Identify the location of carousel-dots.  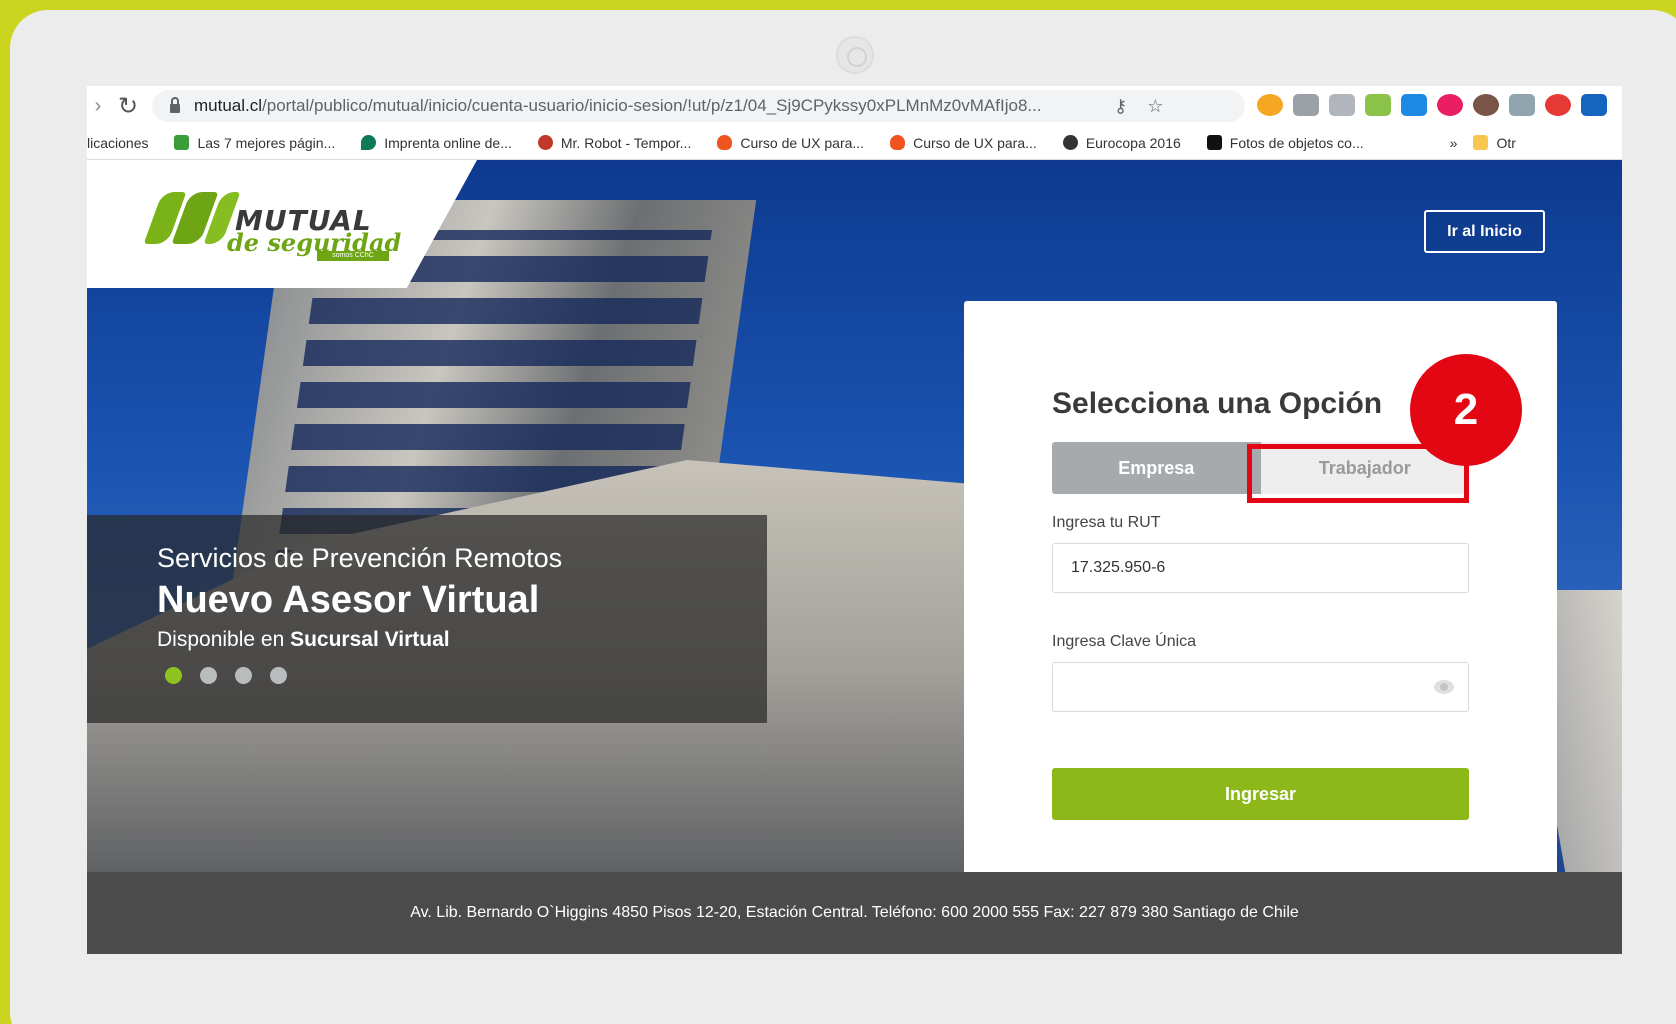
(226, 675).